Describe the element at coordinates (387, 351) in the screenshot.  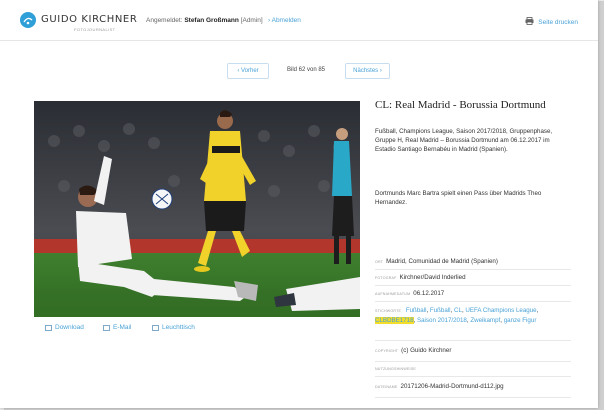
I see `meta-label: Copyright` at that location.